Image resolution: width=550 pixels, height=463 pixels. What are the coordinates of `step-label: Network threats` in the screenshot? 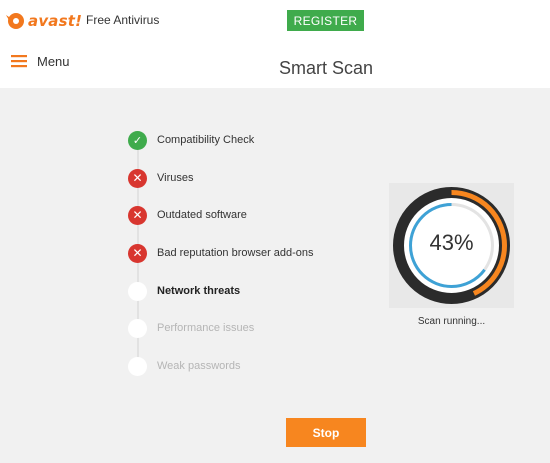 It's located at (199, 291).